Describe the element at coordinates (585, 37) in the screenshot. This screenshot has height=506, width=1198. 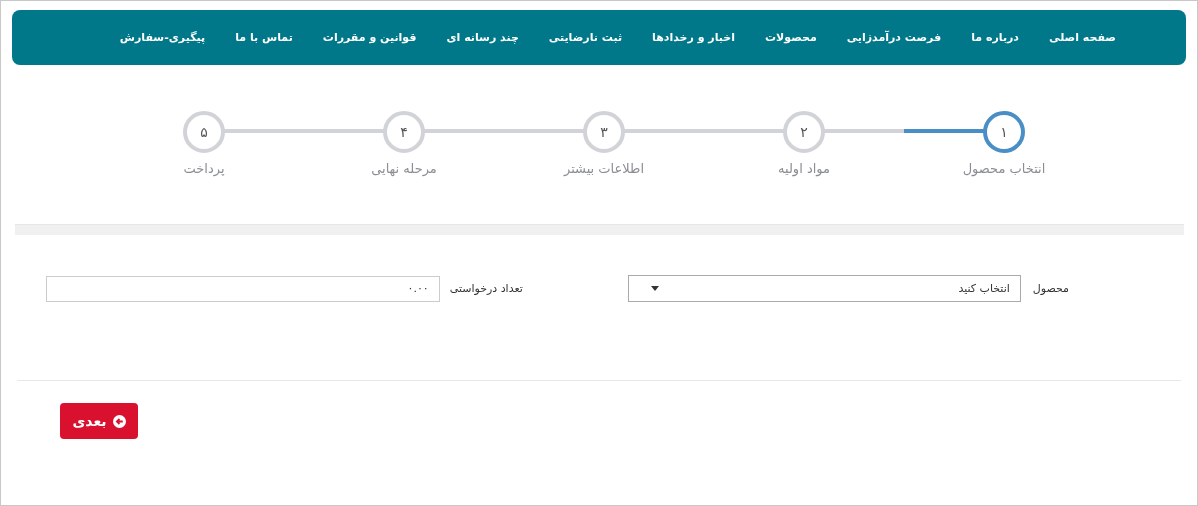
I see `nav-link: ثبت نارضایتی` at that location.